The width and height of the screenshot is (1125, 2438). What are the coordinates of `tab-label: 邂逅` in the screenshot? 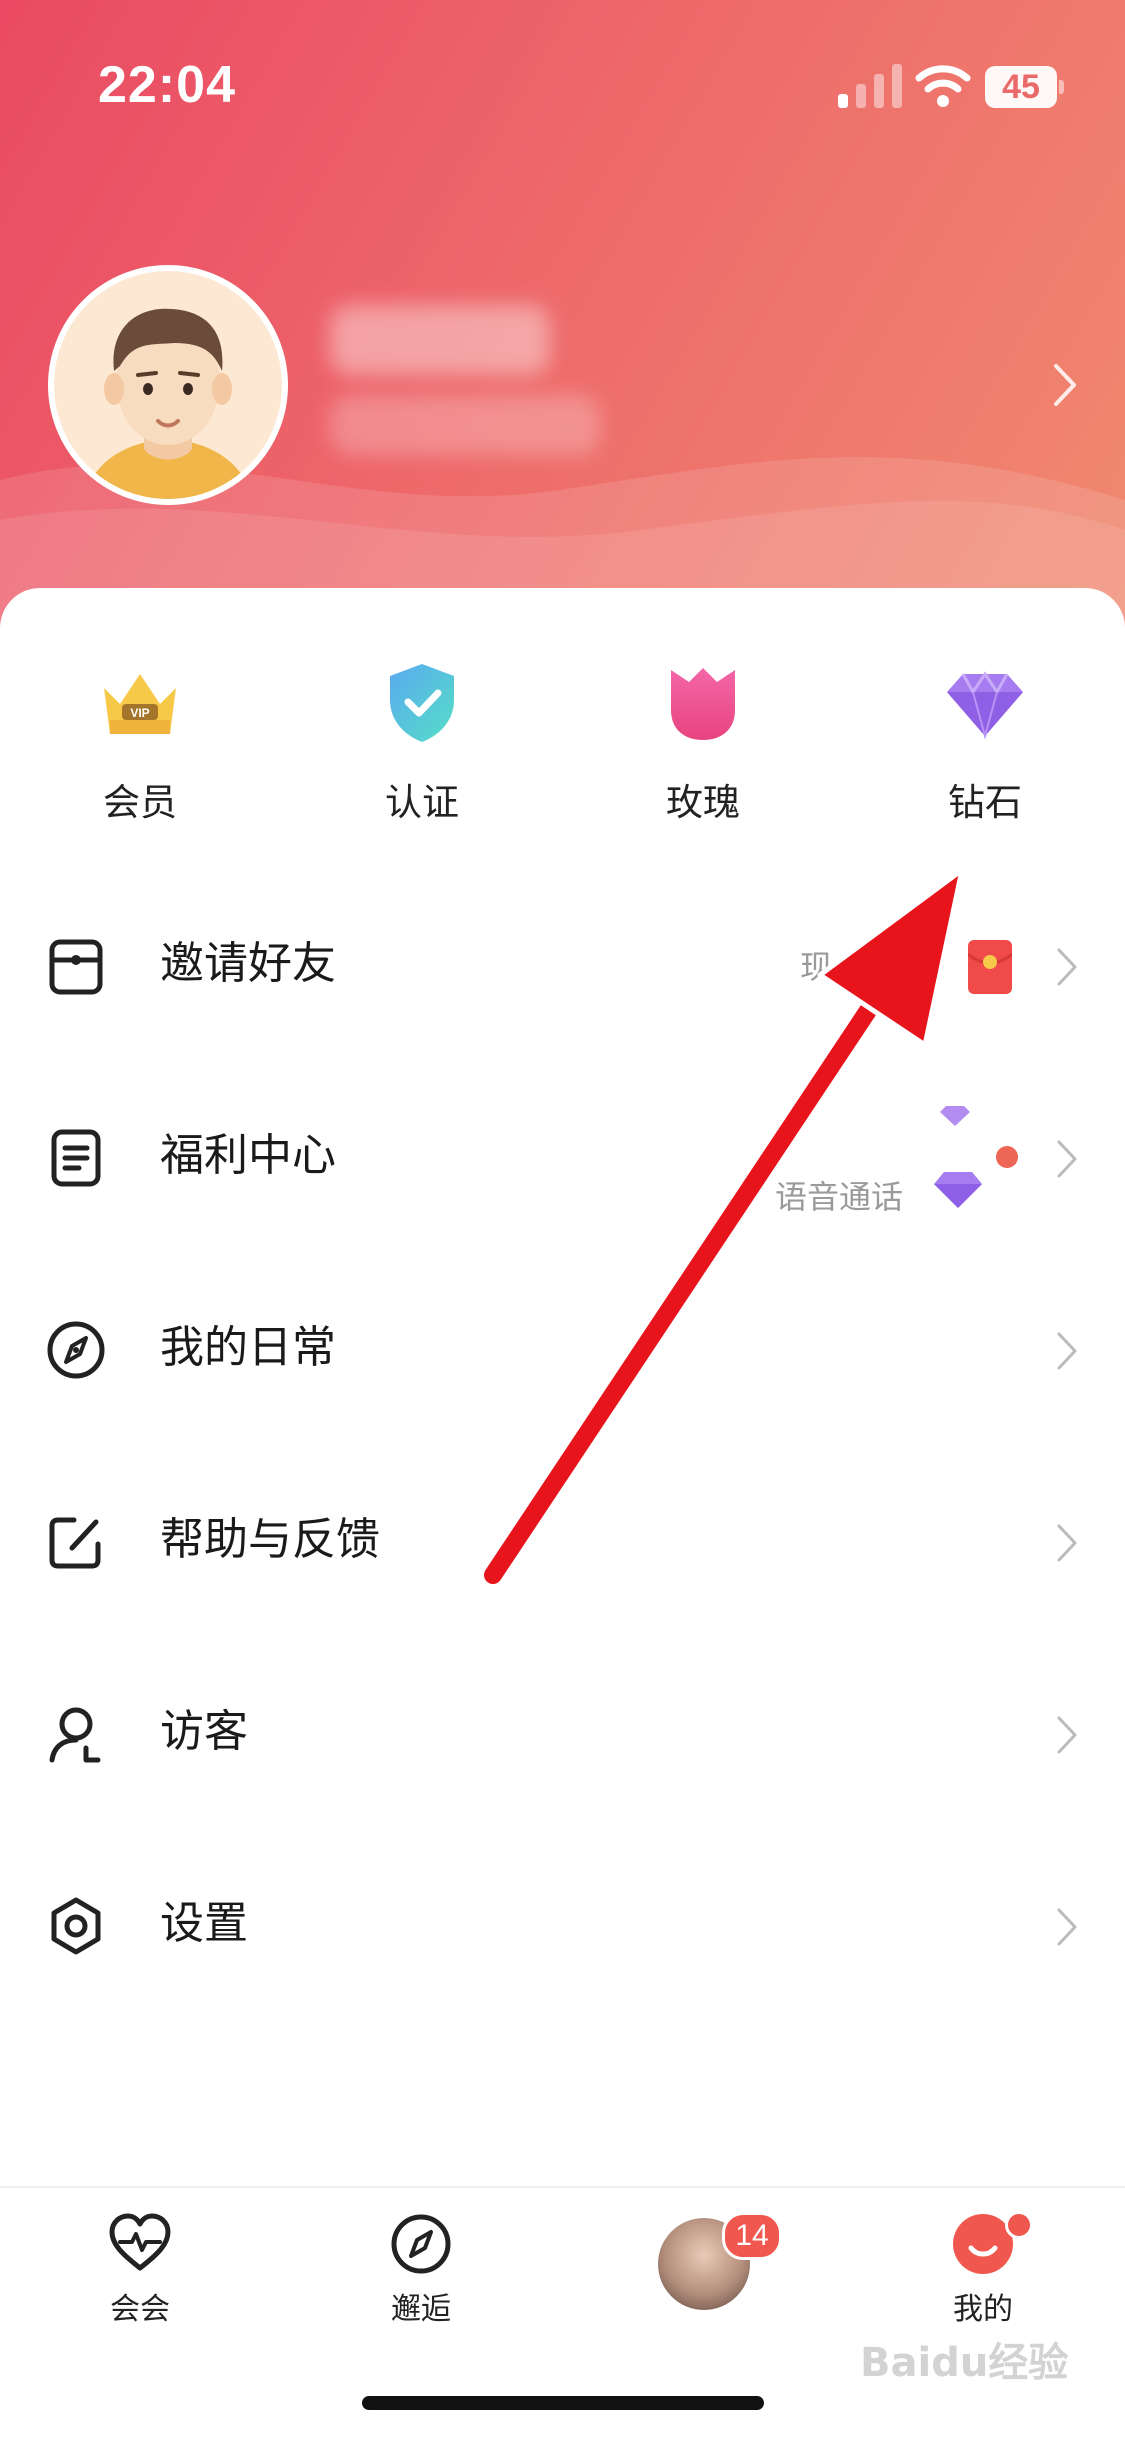 It's located at (421, 2309).